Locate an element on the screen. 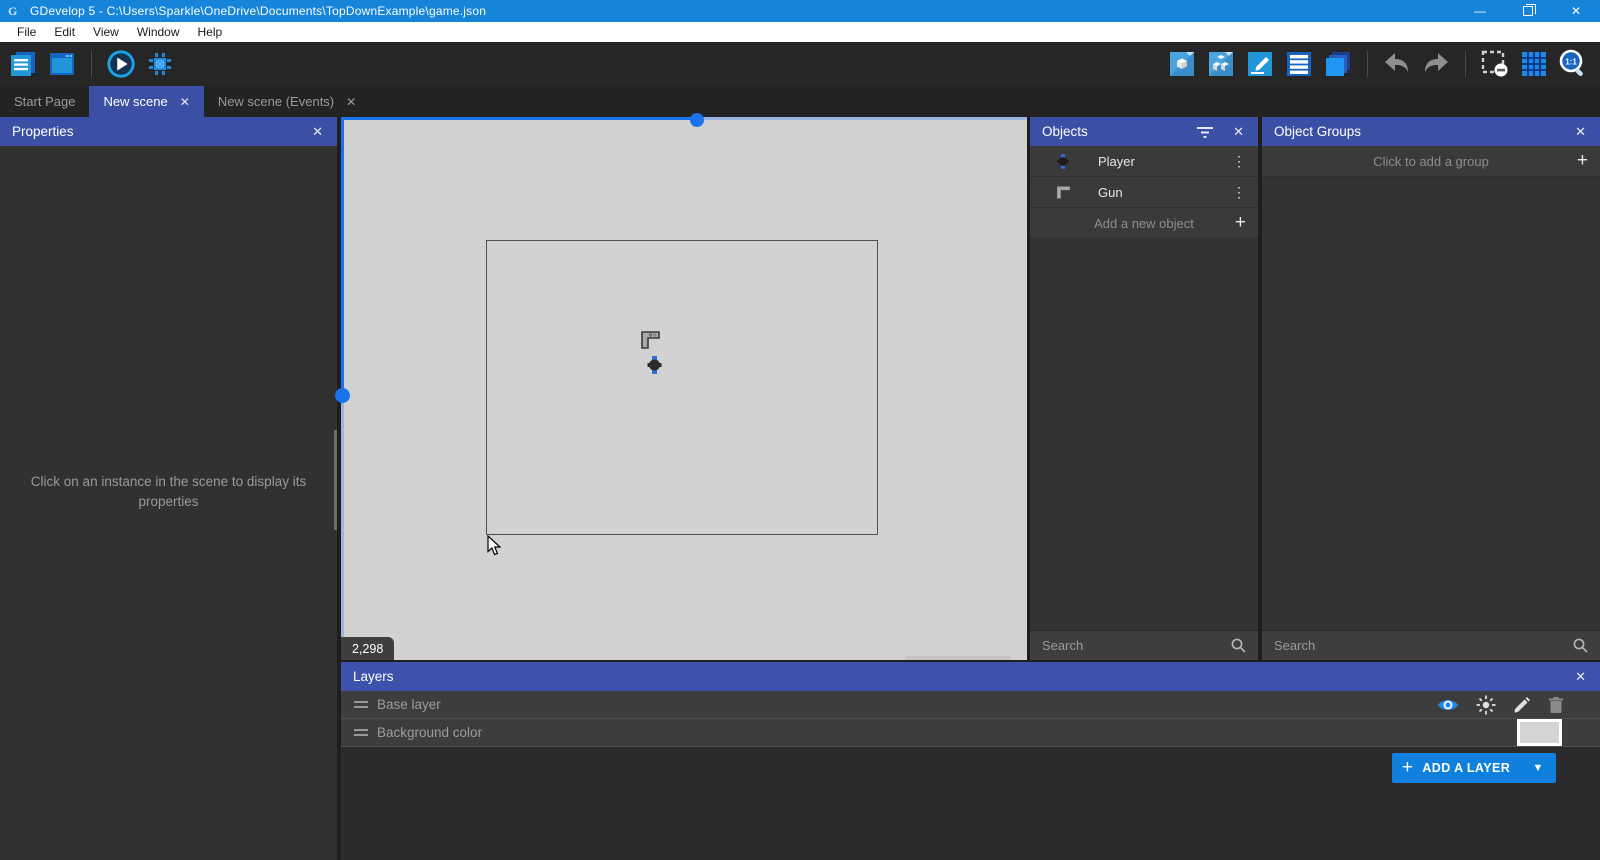 The width and height of the screenshot is (1600, 860). svg-text: 1:1 is located at coordinates (1571, 62).